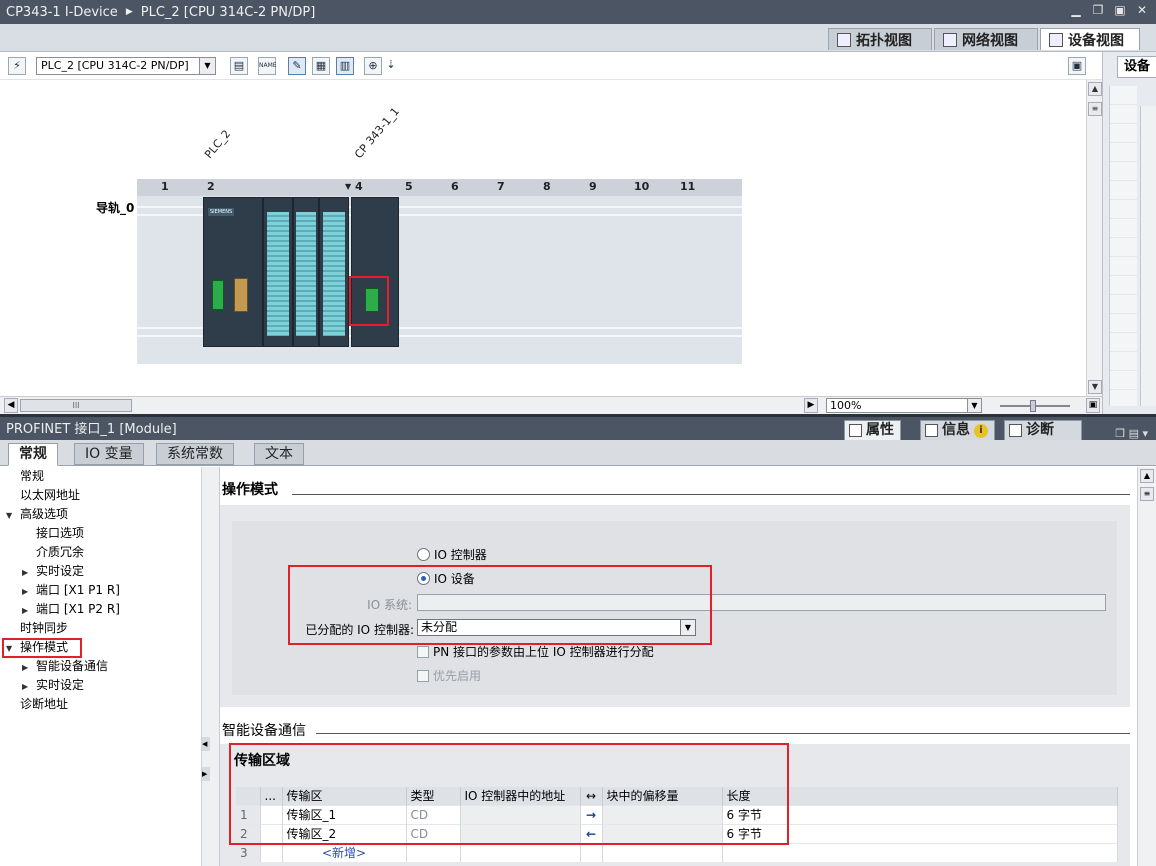 The width and height of the screenshot is (1156, 866). What do you see at coordinates (904, 405) in the screenshot?
I see `zoom-select: 100% ▼` at bounding box center [904, 405].